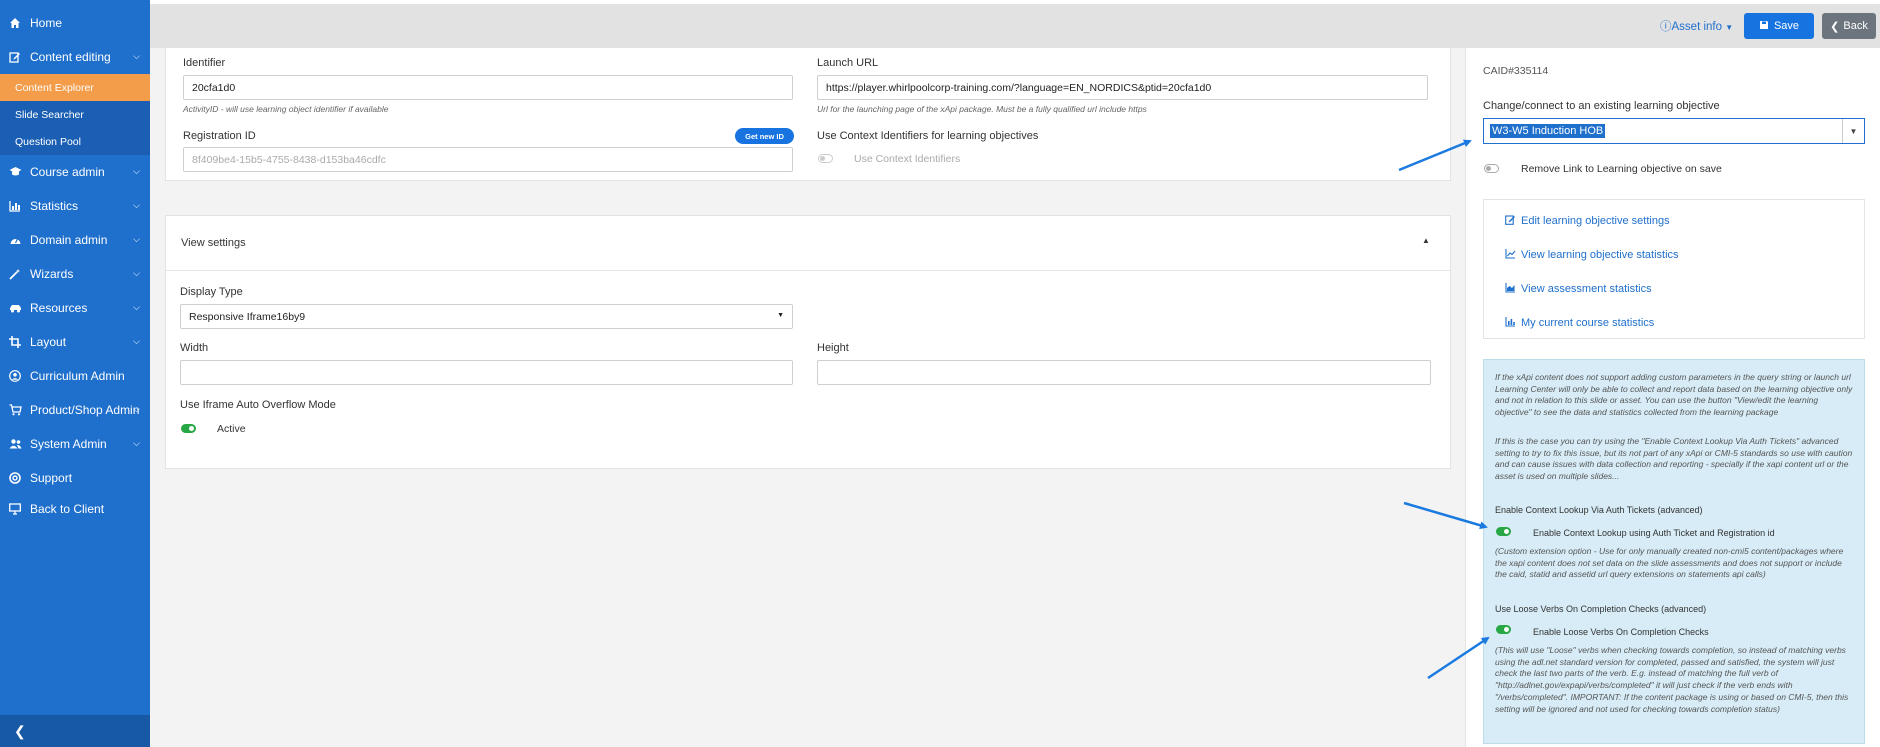 The image size is (1880, 747). What do you see at coordinates (194, 348) in the screenshot?
I see `width-label: Width` at bounding box center [194, 348].